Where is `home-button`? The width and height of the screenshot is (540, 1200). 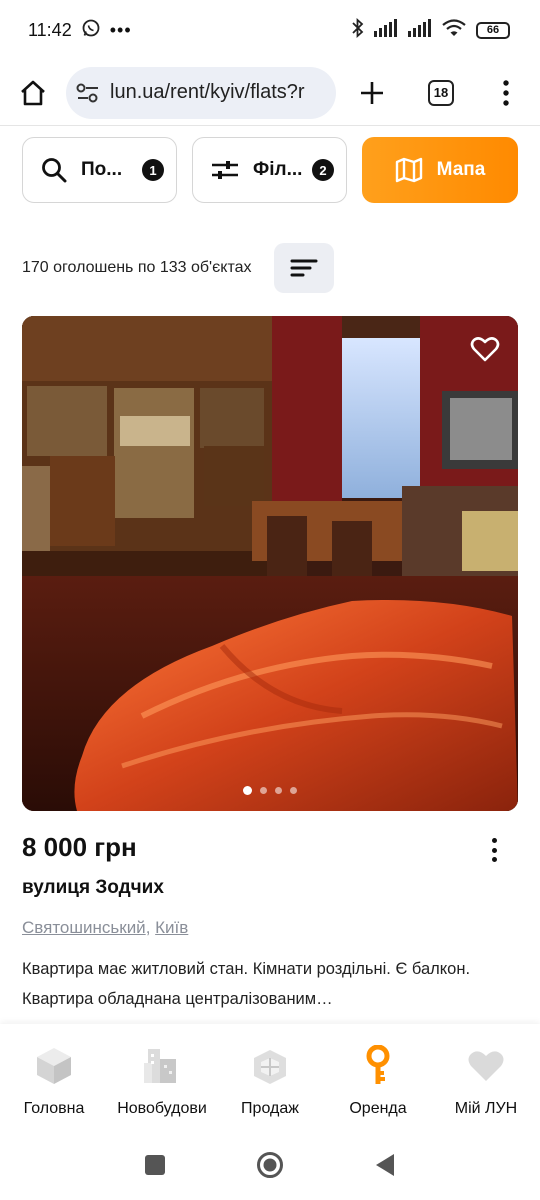 home-button is located at coordinates (33, 93).